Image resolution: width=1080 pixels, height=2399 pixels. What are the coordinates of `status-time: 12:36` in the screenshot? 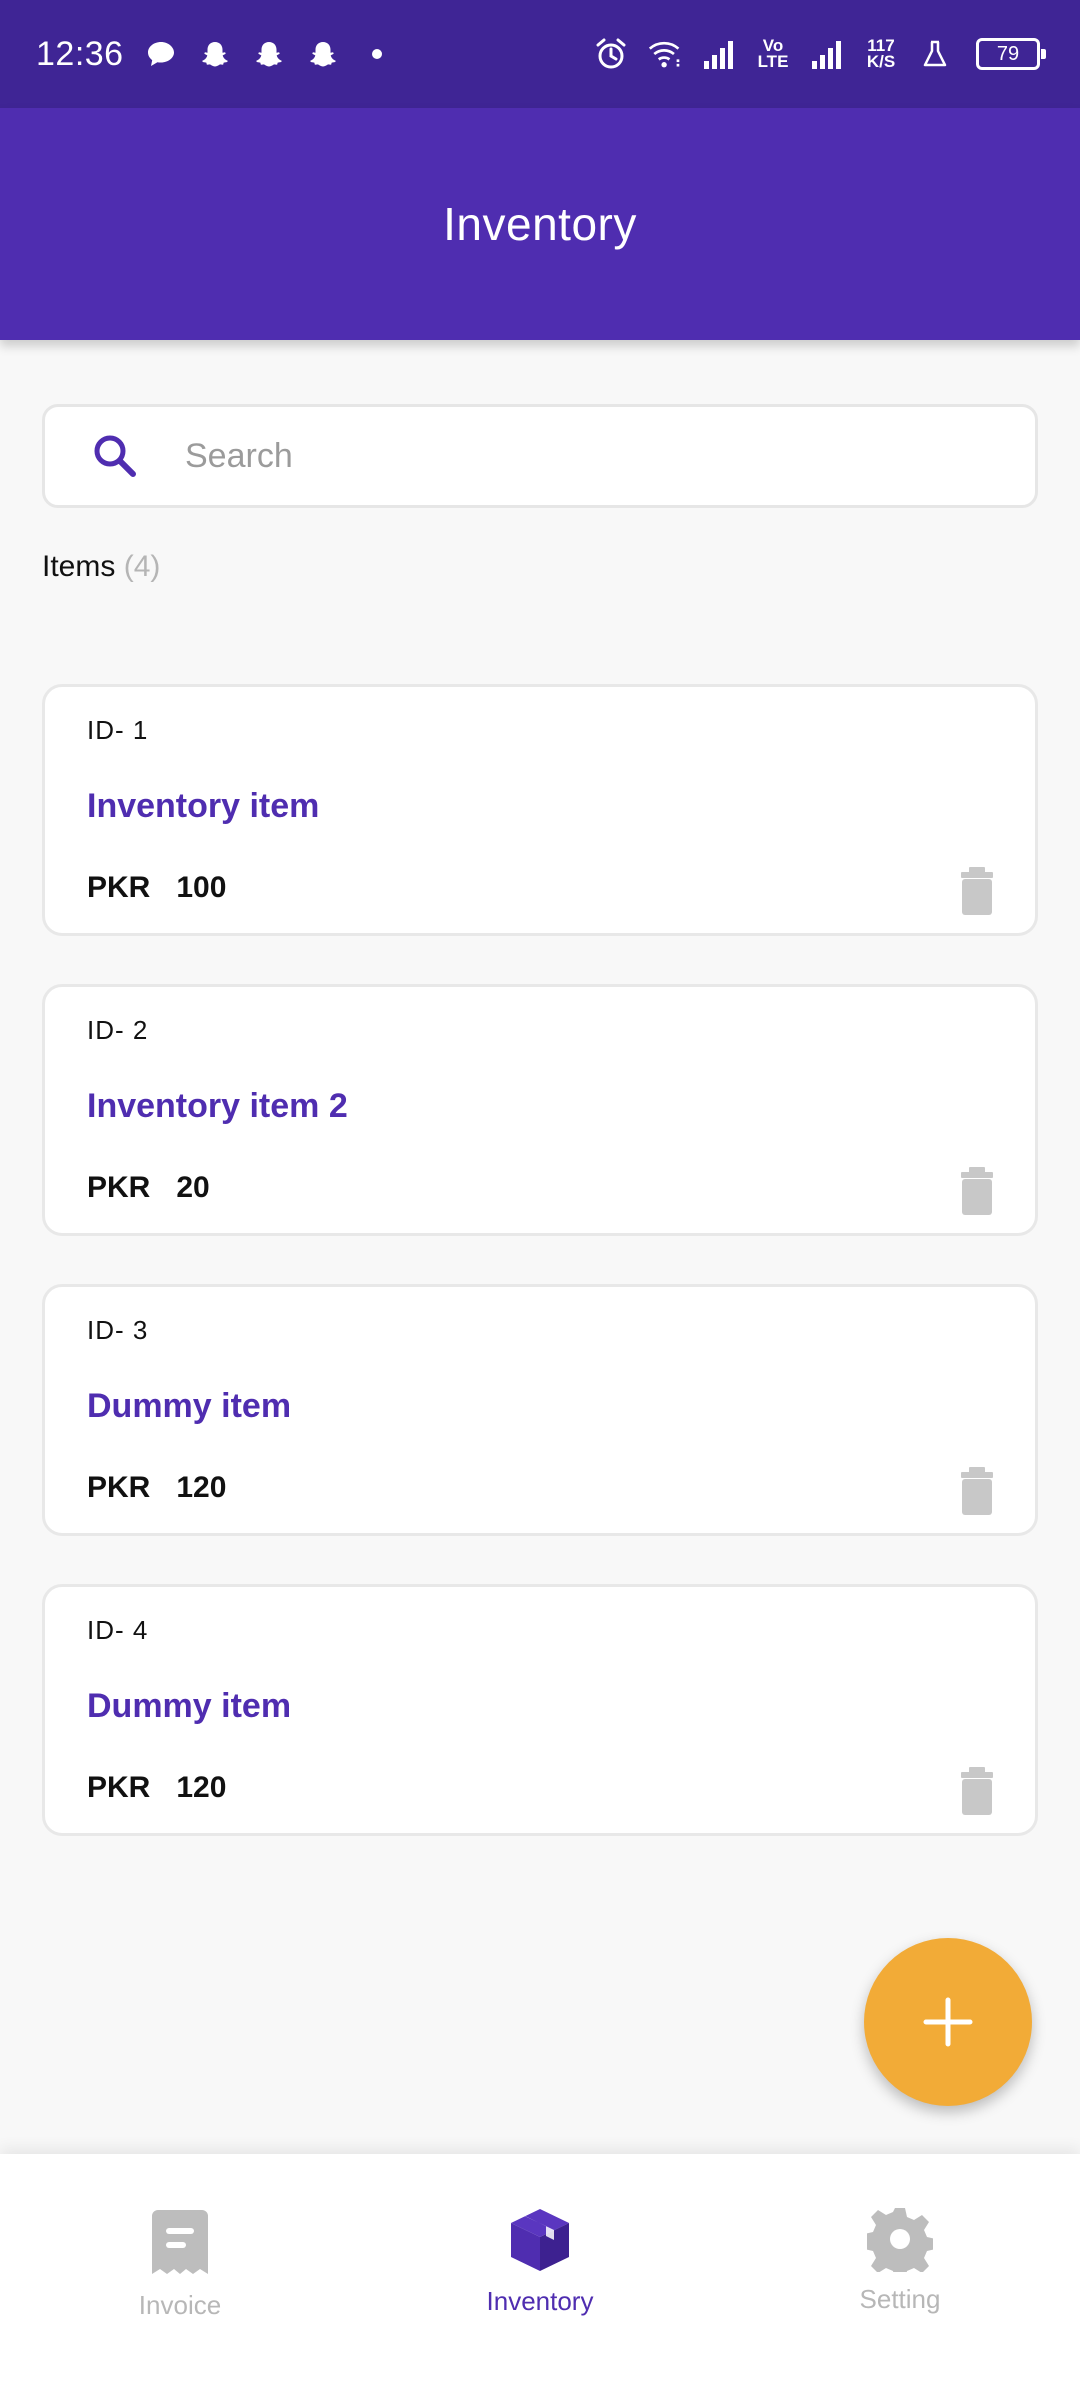 It's located at (80, 53).